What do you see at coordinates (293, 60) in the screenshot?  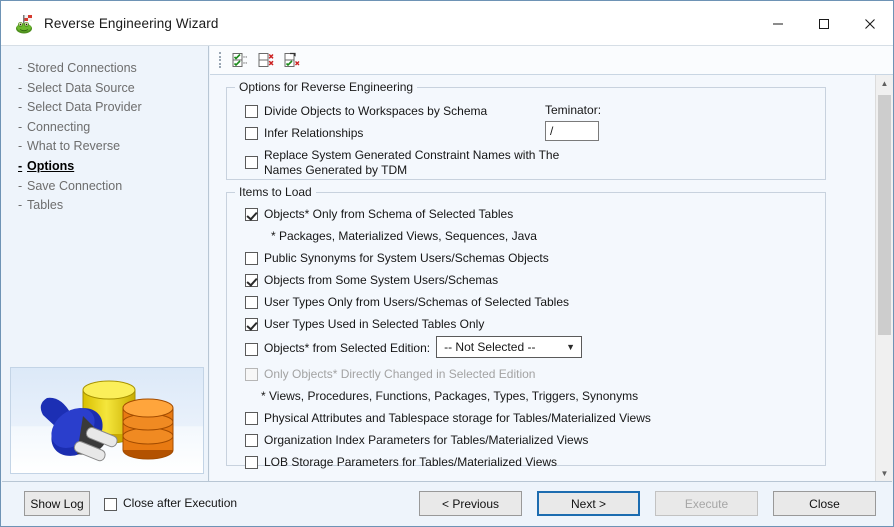 I see `invert-selection-icon` at bounding box center [293, 60].